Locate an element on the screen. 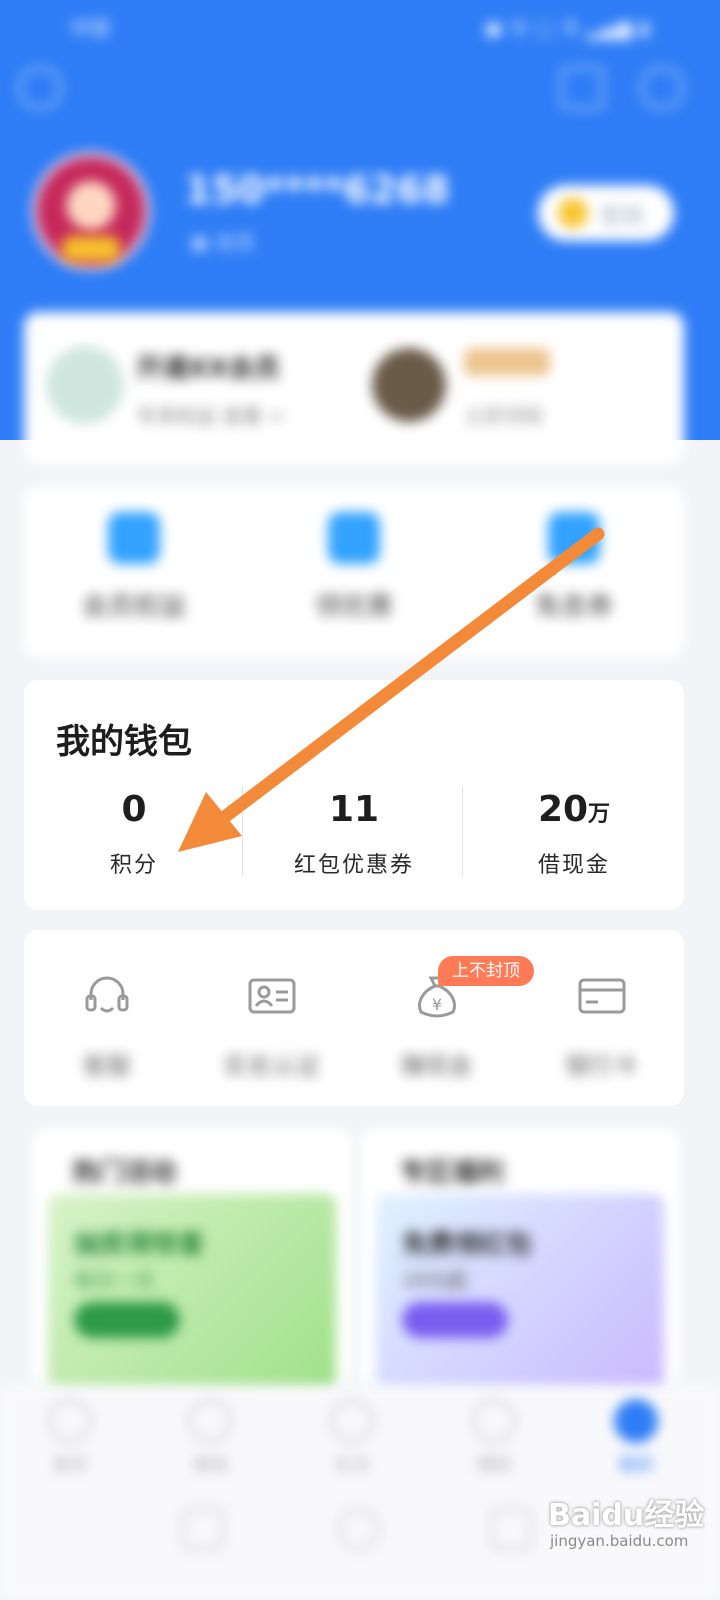 The image size is (720, 1600). tab-borrow: 借钱 is located at coordinates (210, 1438).